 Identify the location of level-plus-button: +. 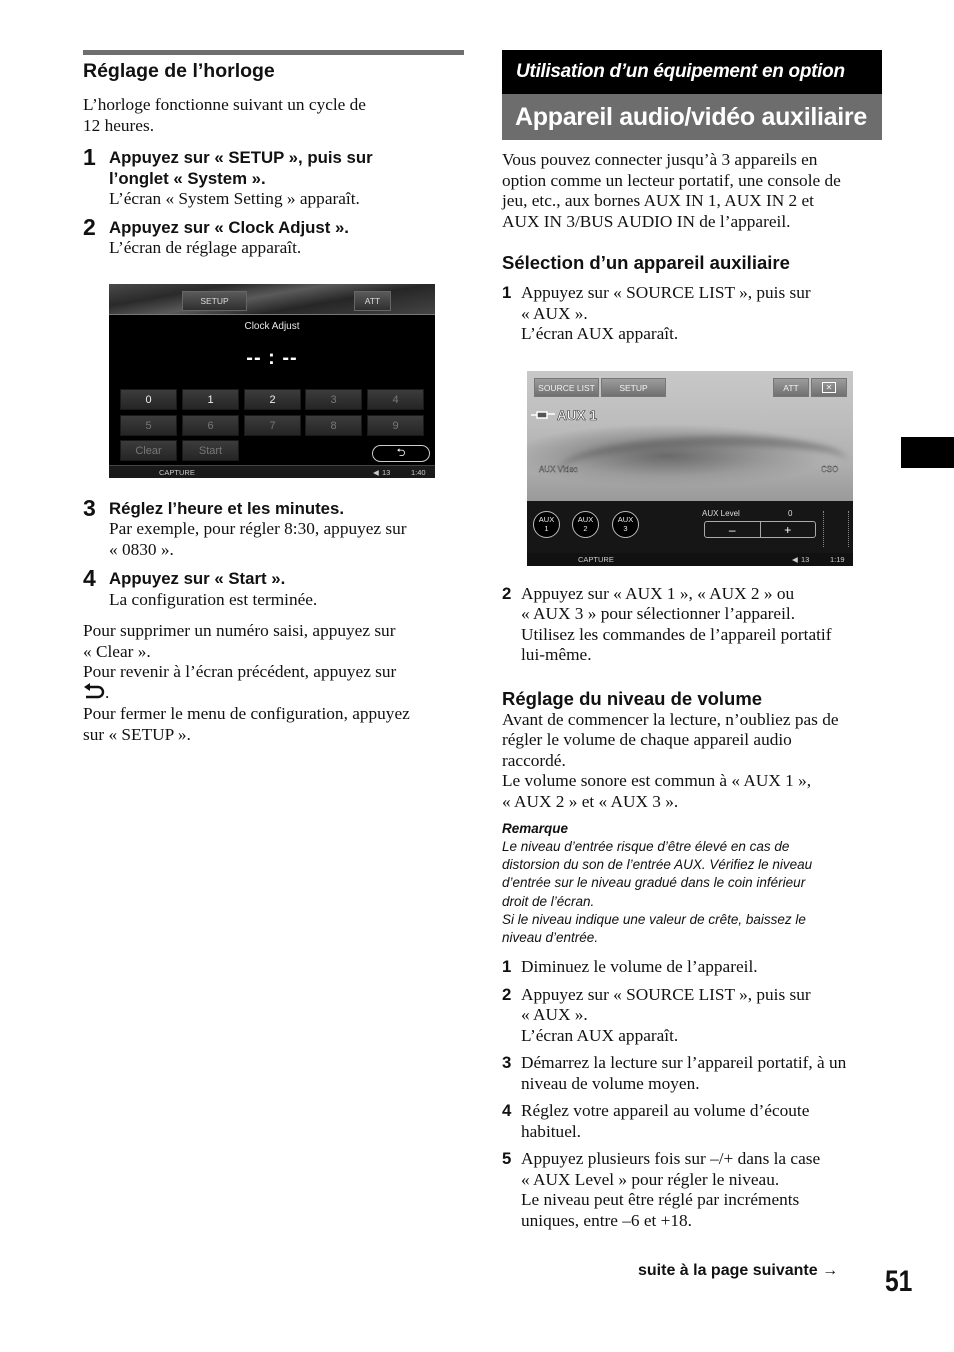
(788, 529).